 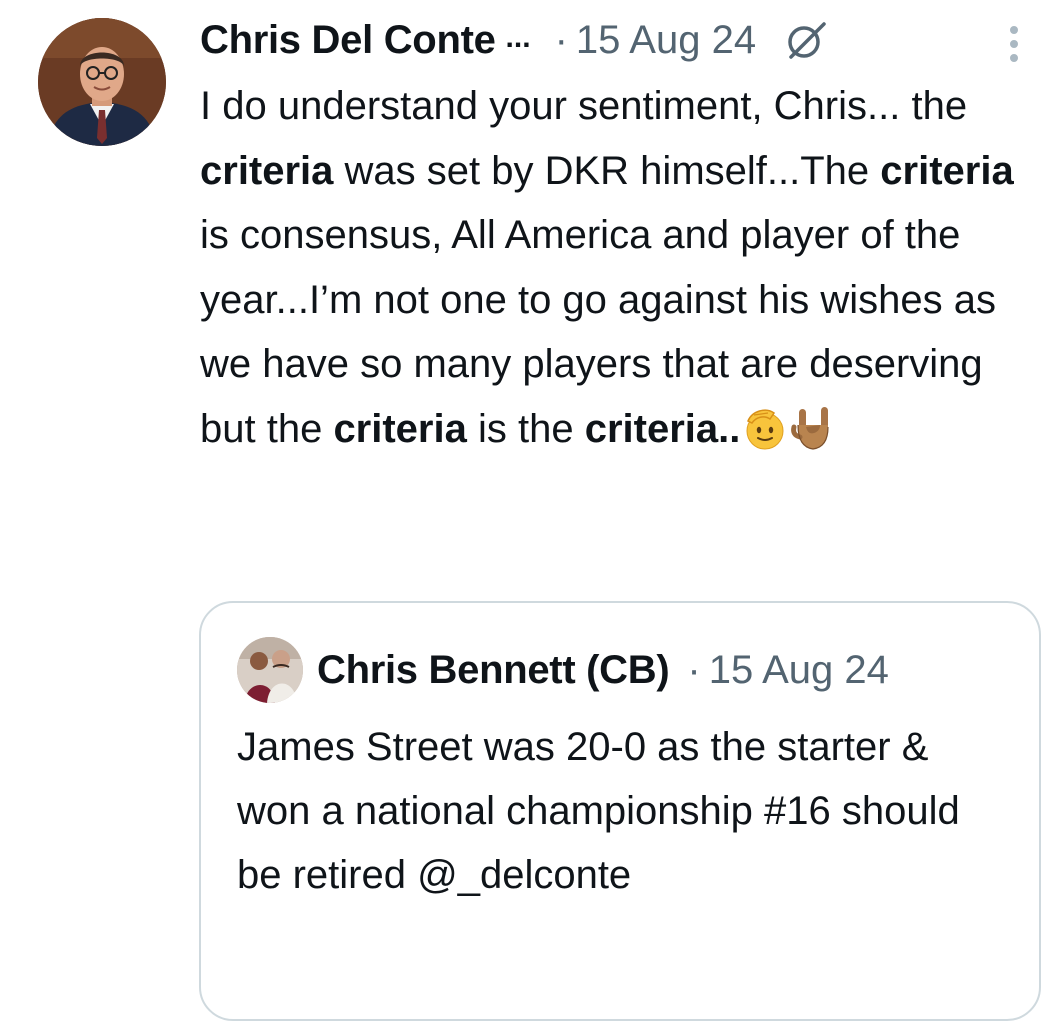 I want to click on tweet-text-run: is the, so click(x=525, y=428).